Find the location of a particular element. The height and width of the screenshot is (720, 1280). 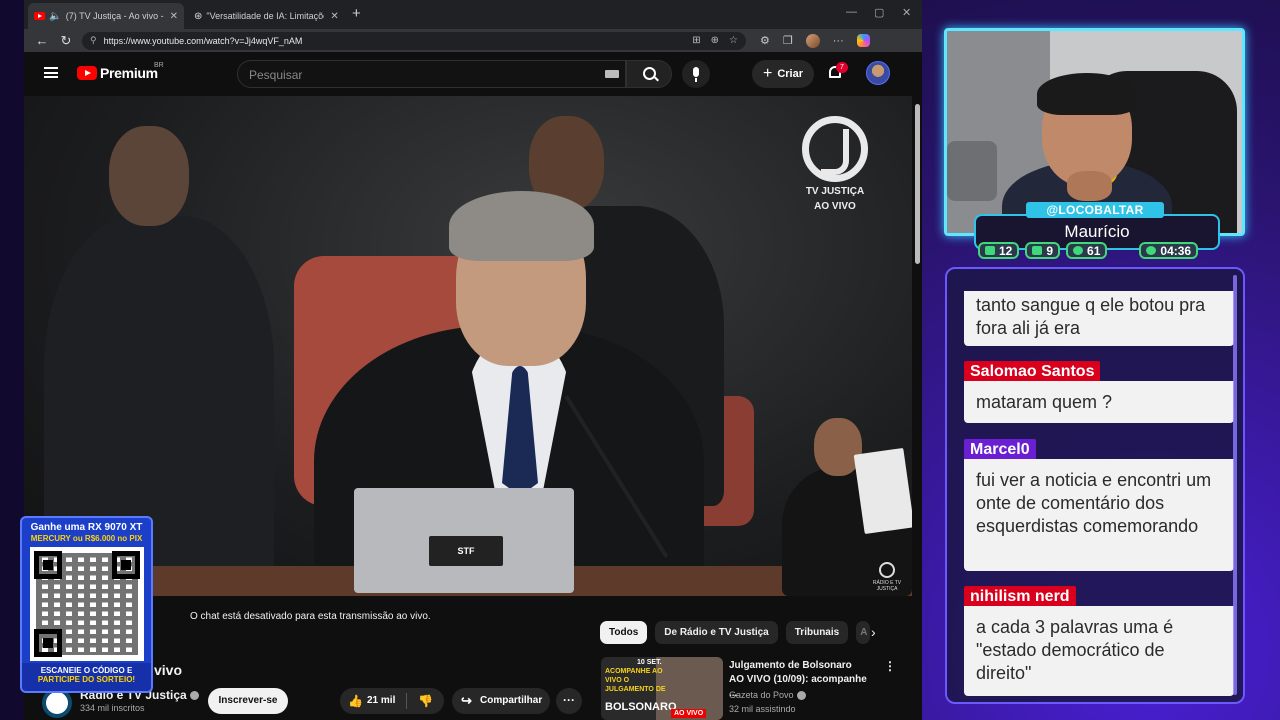

kebab-menu-icon: ⋮ is located at coordinates (890, 666).